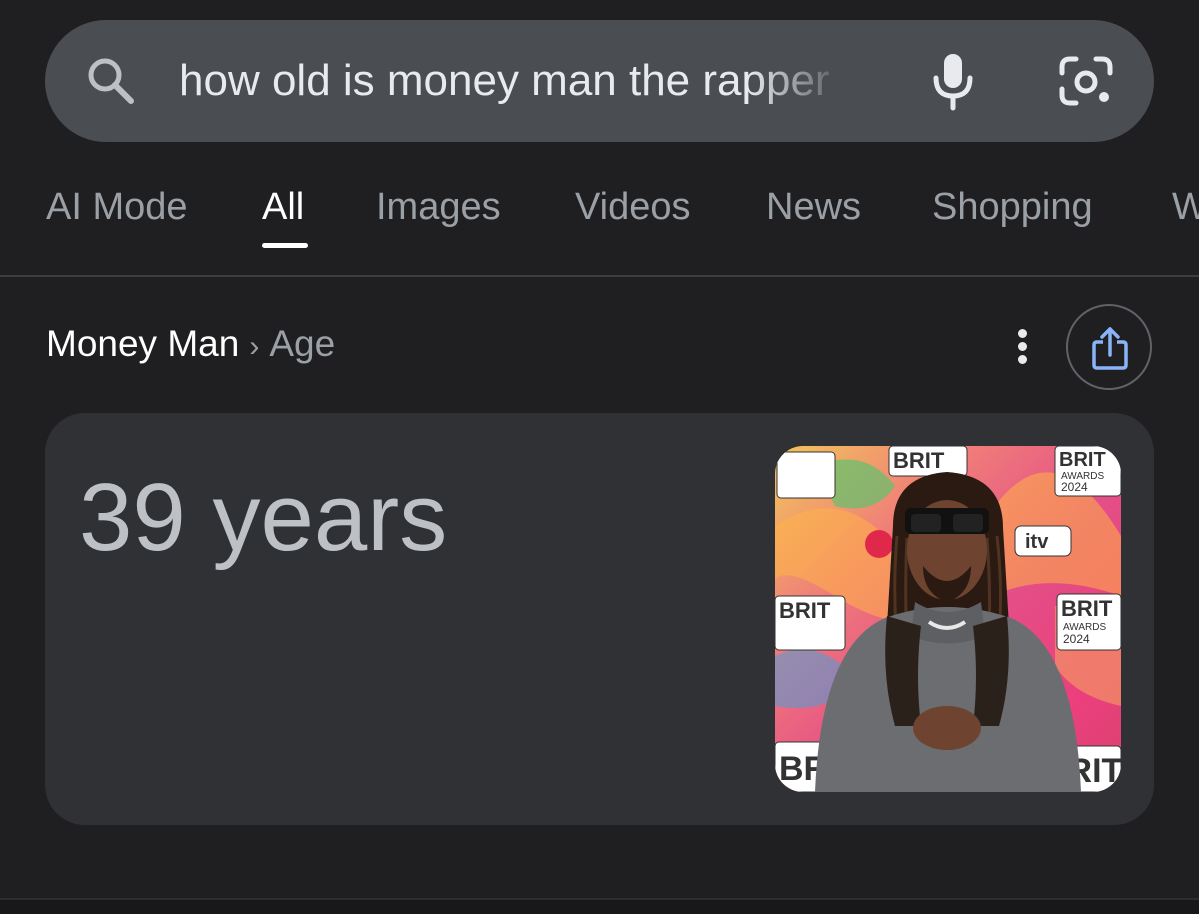  What do you see at coordinates (117, 207) in the screenshot?
I see `tab-ai-mode: AI Mode` at bounding box center [117, 207].